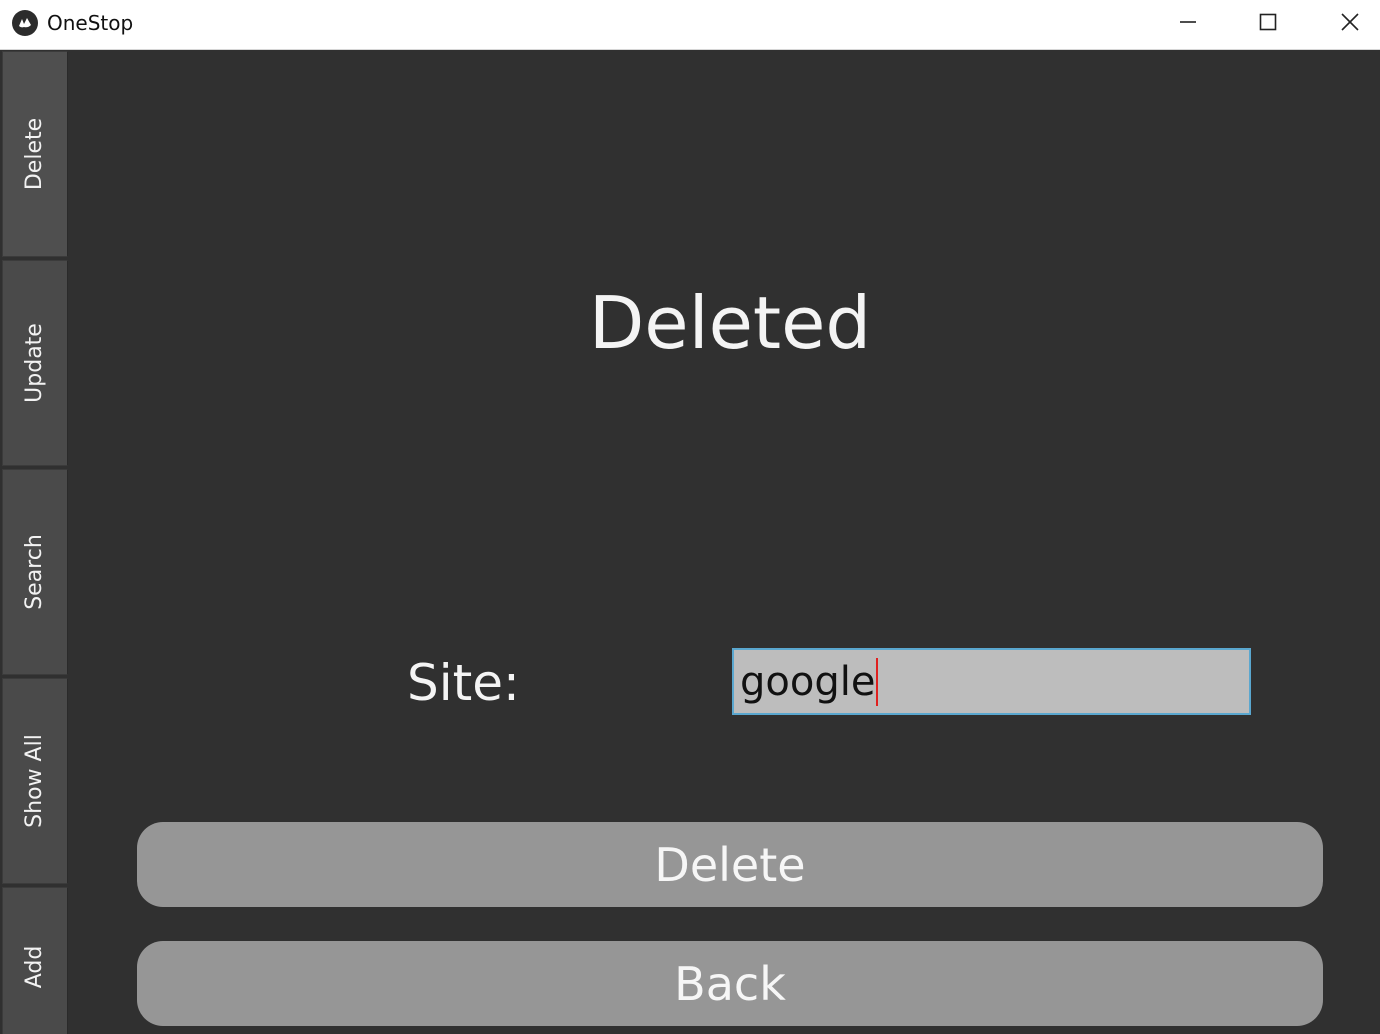  I want to click on tab-show-all: Show All, so click(35, 781).